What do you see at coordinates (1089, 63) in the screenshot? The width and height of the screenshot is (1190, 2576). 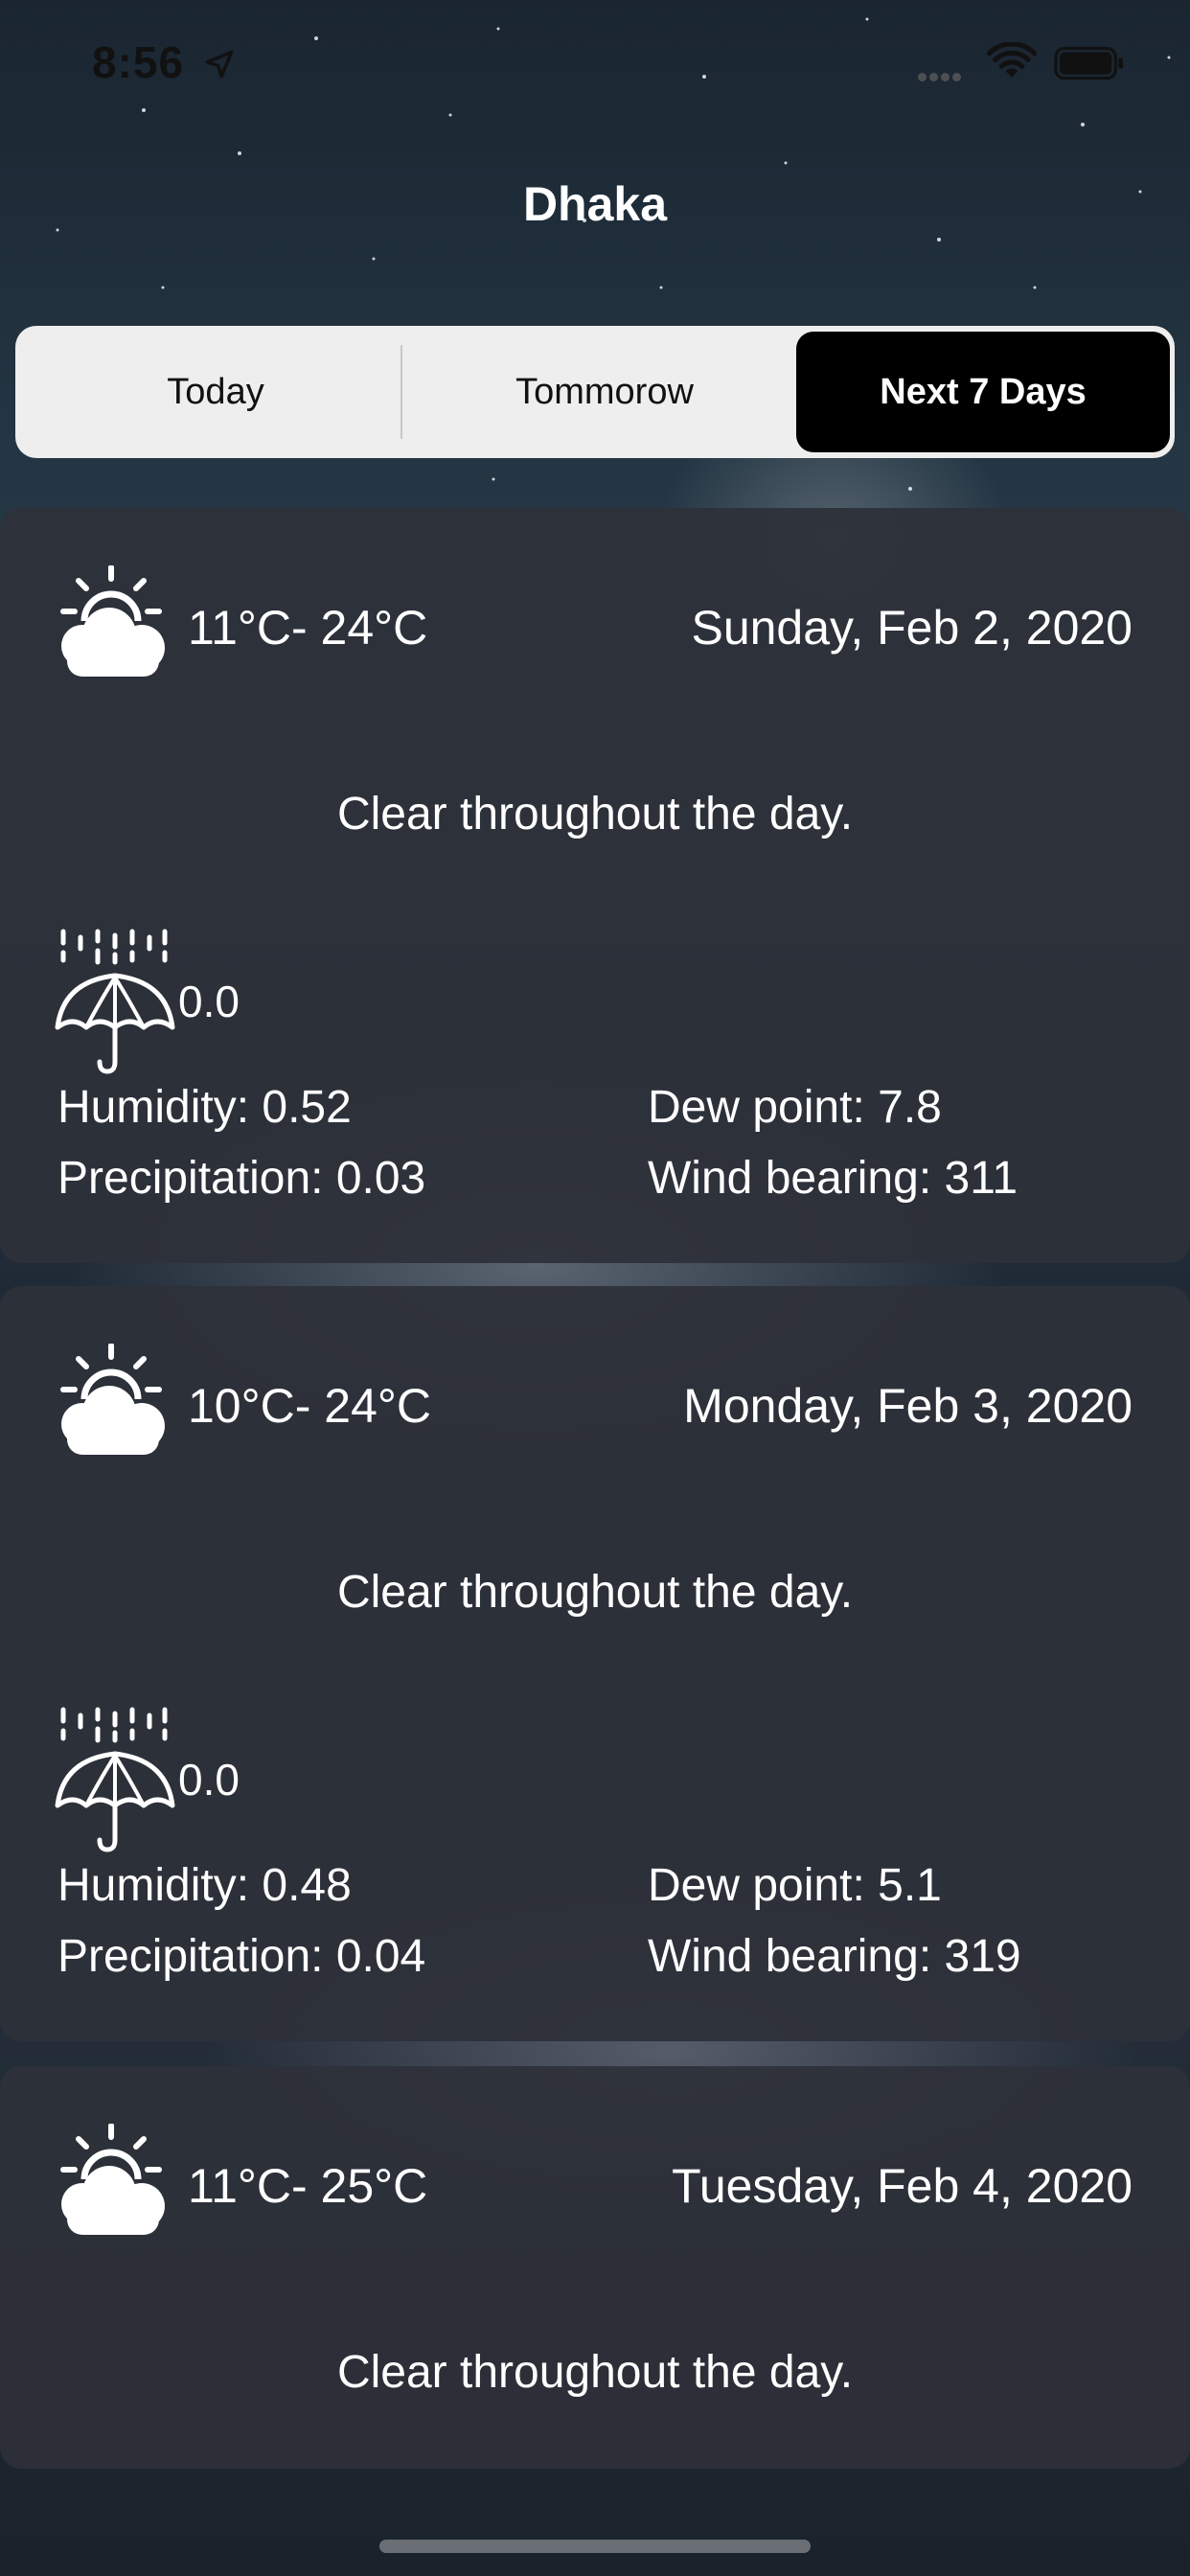 I see `battery-icon` at bounding box center [1089, 63].